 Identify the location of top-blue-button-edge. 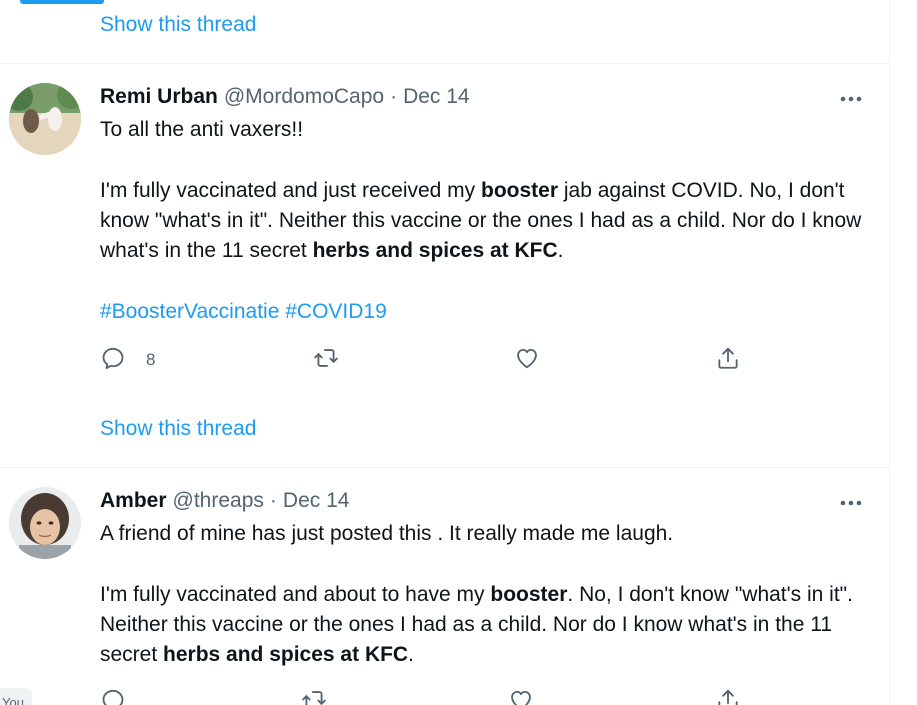
(62, 2).